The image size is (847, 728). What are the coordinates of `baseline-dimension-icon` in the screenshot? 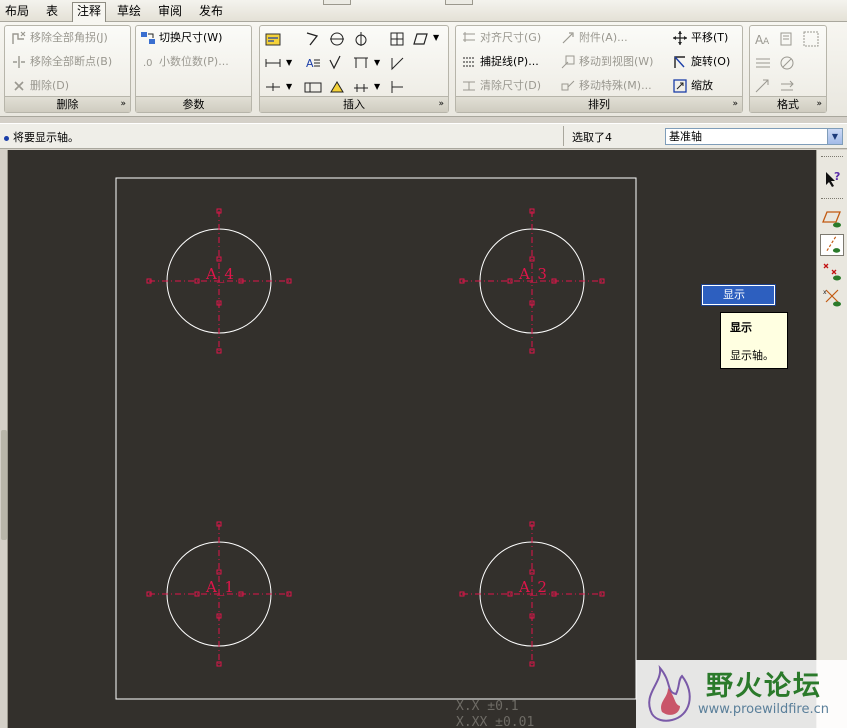 It's located at (273, 63).